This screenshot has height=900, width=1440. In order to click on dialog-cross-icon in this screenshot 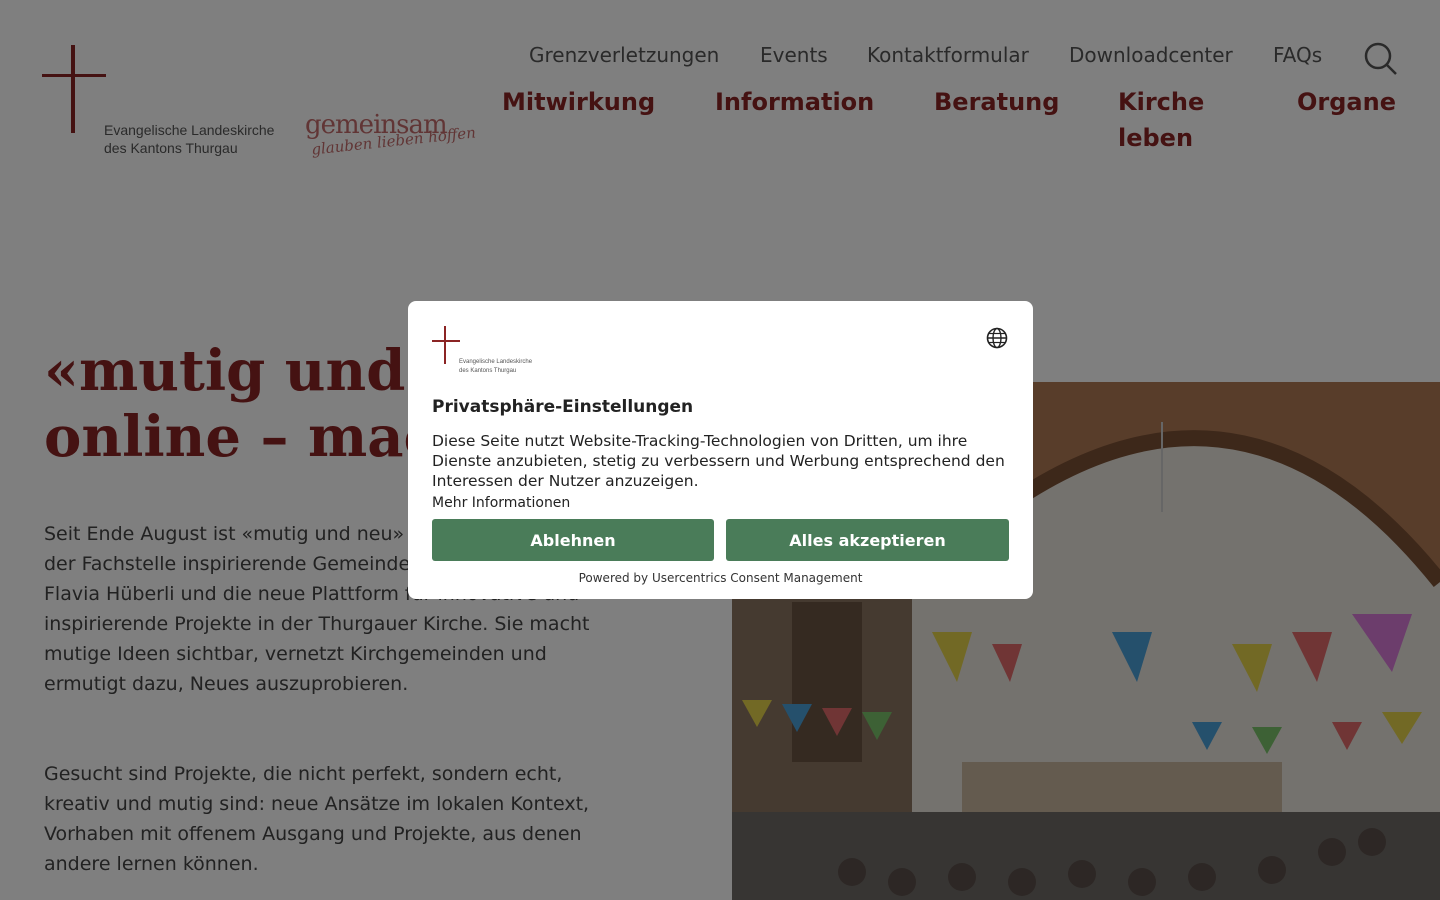, I will do `click(445, 345)`.